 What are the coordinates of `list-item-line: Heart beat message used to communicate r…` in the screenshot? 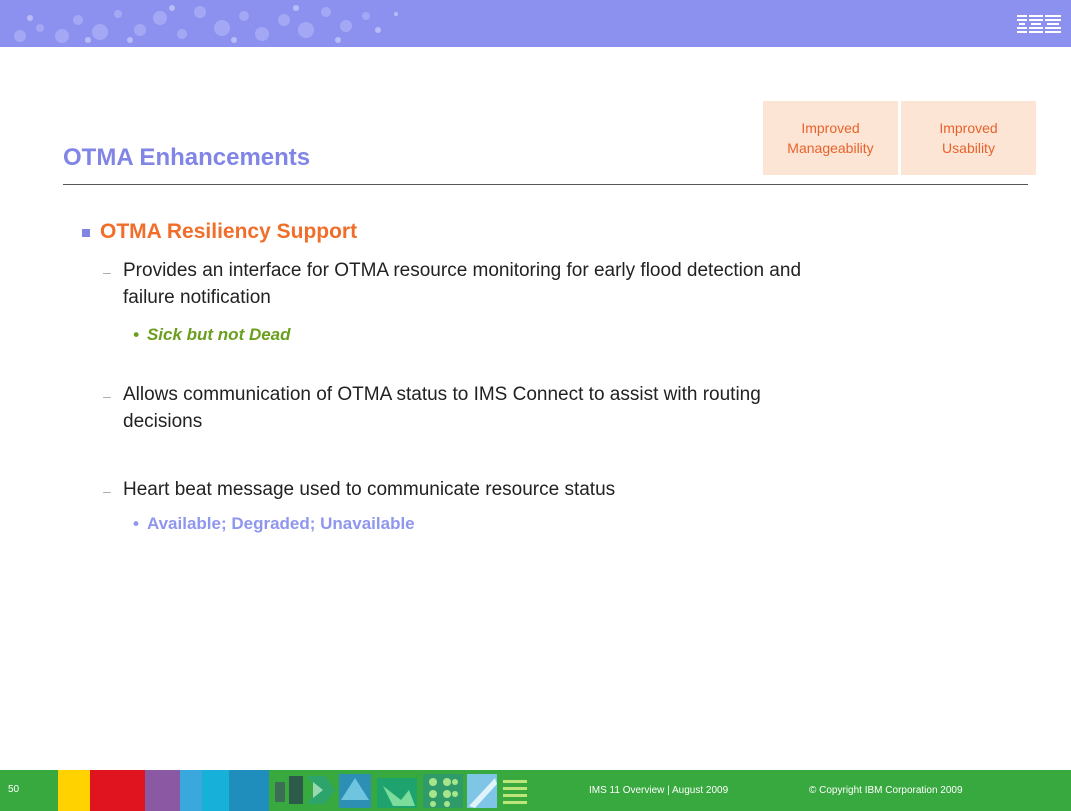 It's located at (369, 489).